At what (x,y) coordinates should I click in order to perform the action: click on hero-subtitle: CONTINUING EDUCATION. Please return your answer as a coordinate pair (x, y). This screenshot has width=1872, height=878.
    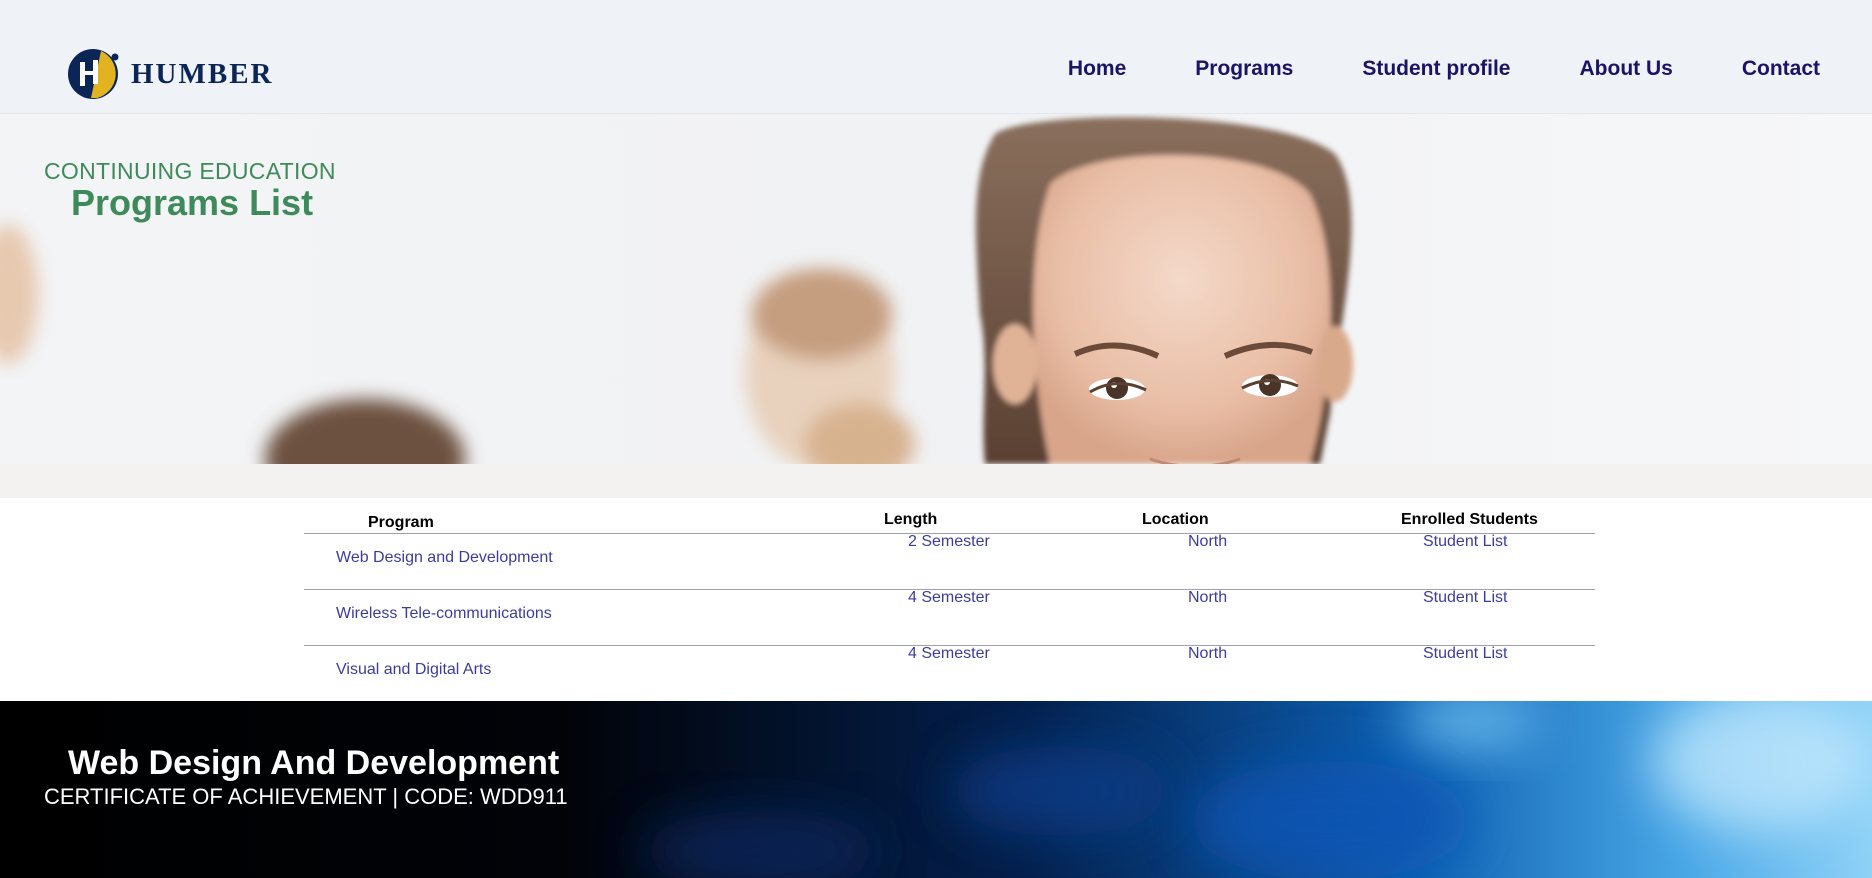
    Looking at the image, I should click on (190, 171).